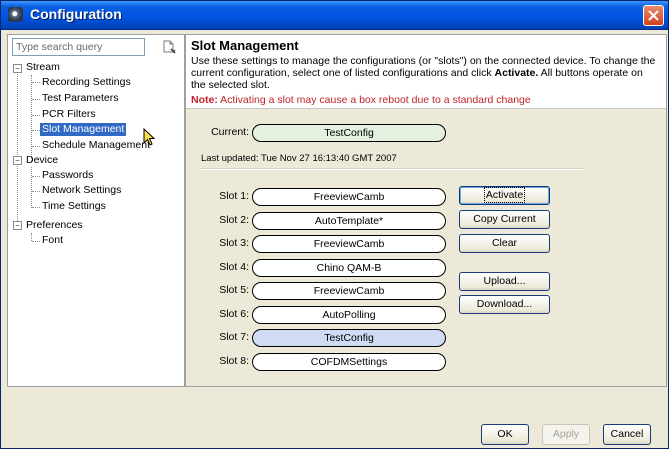  Describe the element at coordinates (234, 243) in the screenshot. I see `slot-3-label: Slot 3:` at that location.